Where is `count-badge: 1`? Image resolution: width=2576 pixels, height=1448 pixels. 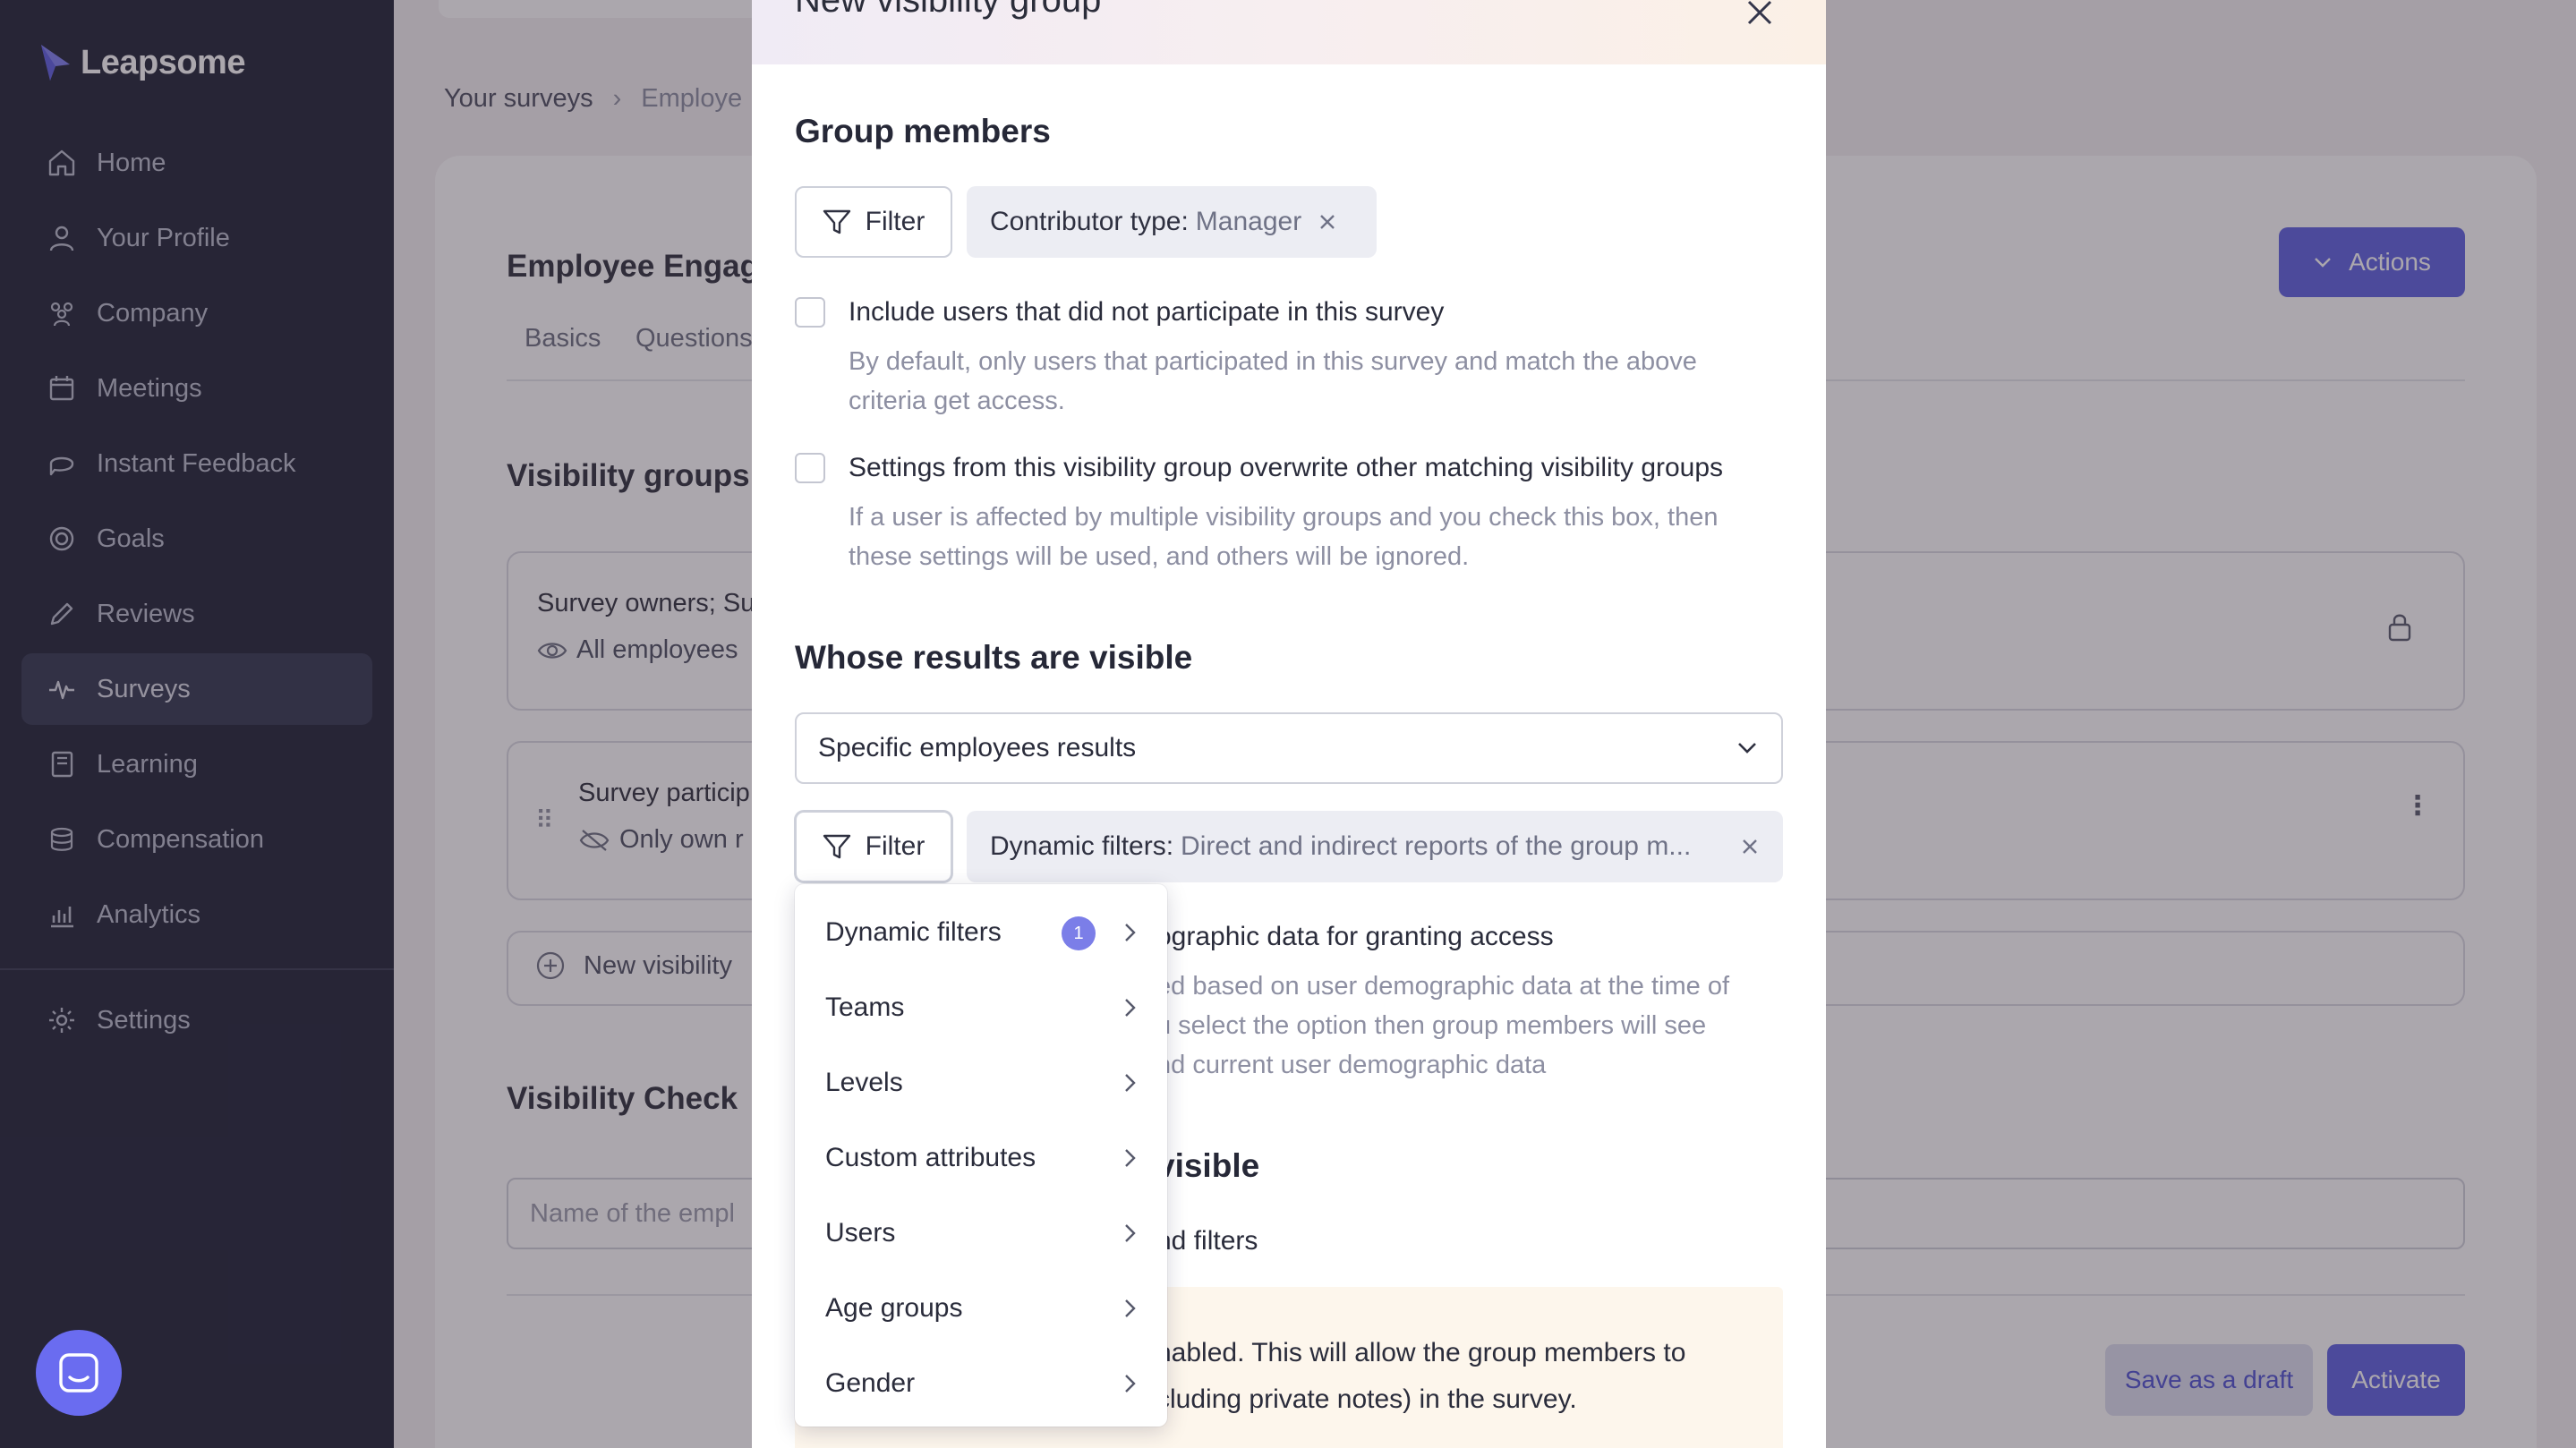
count-badge: 1 is located at coordinates (1079, 933).